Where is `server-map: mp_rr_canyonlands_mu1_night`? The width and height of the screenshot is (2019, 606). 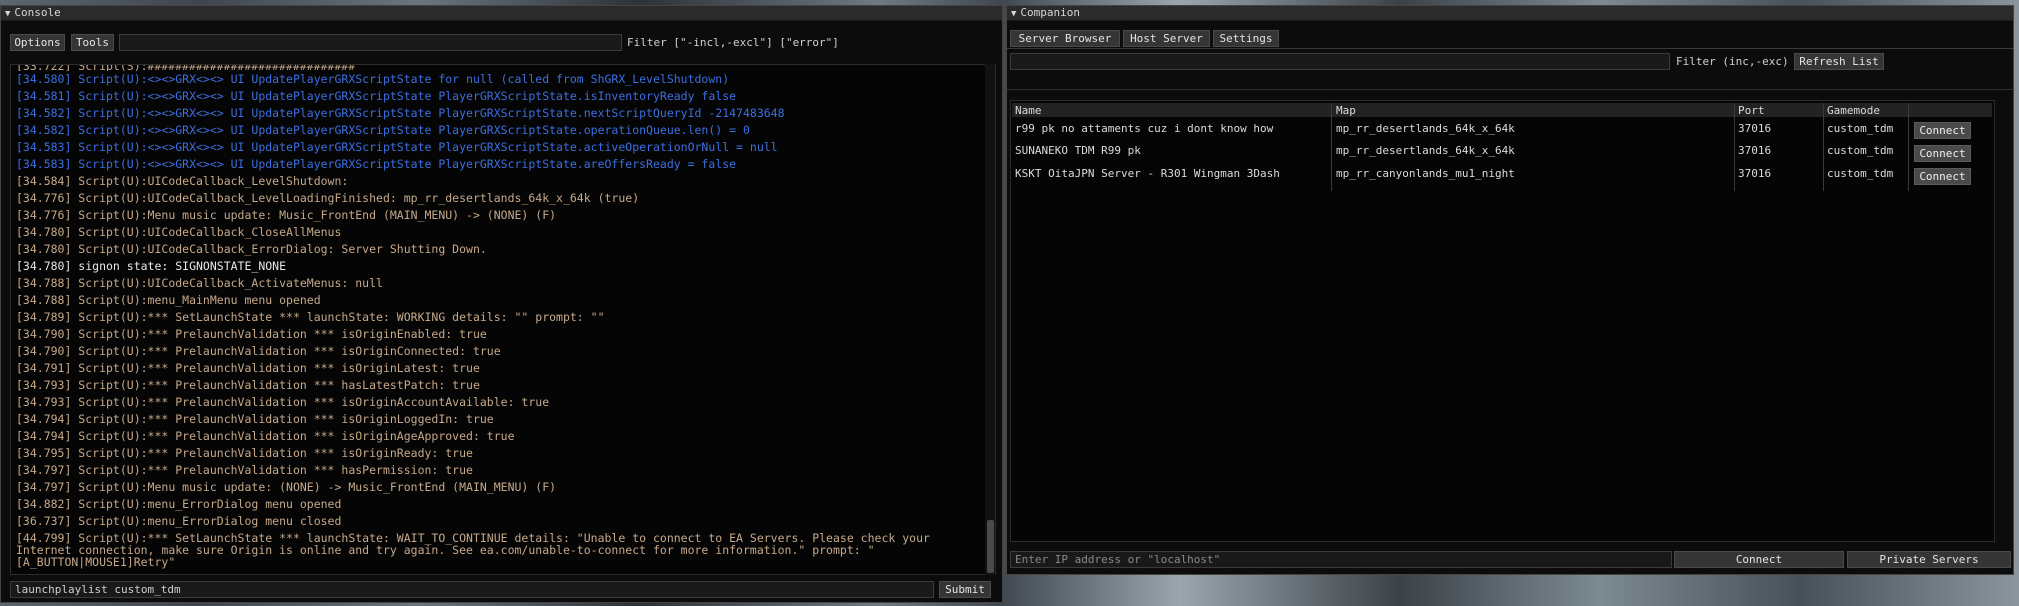
server-map: mp_rr_canyonlands_mu1_night is located at coordinates (1425, 173).